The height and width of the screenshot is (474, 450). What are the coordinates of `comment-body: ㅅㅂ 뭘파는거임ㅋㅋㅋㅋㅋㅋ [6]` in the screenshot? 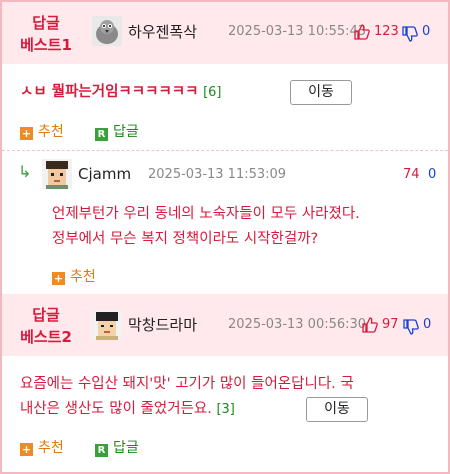 It's located at (121, 92).